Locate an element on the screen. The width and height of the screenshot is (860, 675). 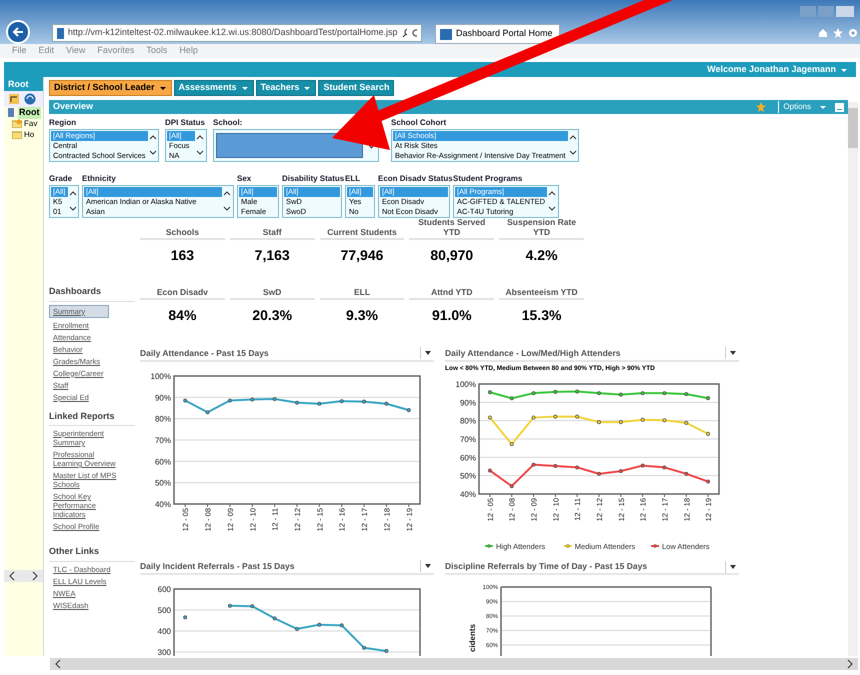
address-field: http://vm-k12inteltest-02.milwaukee.k12.wi.us:8080/DashboardTest/portalHome.jsp is located at coordinates (237, 33).